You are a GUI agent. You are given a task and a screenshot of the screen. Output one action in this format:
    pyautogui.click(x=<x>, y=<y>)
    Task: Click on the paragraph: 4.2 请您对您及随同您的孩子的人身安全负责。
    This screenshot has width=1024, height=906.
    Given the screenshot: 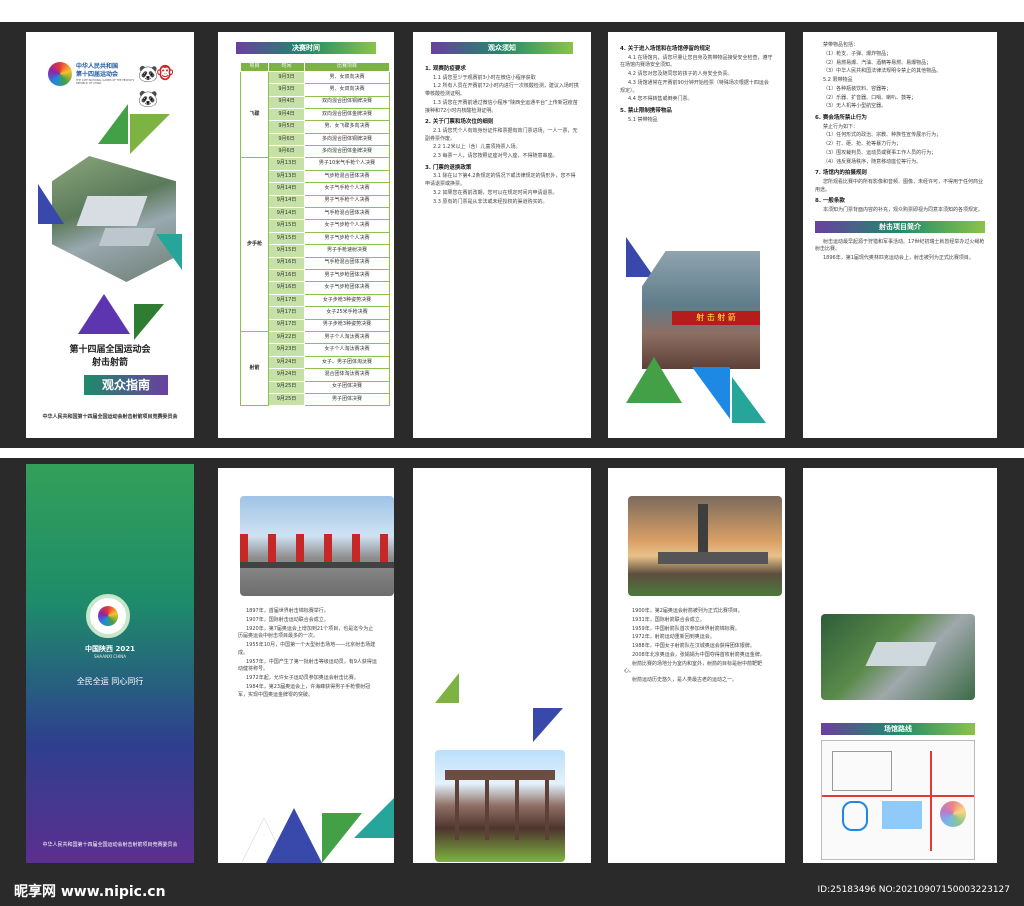 What is the action you would take?
    pyautogui.click(x=680, y=74)
    